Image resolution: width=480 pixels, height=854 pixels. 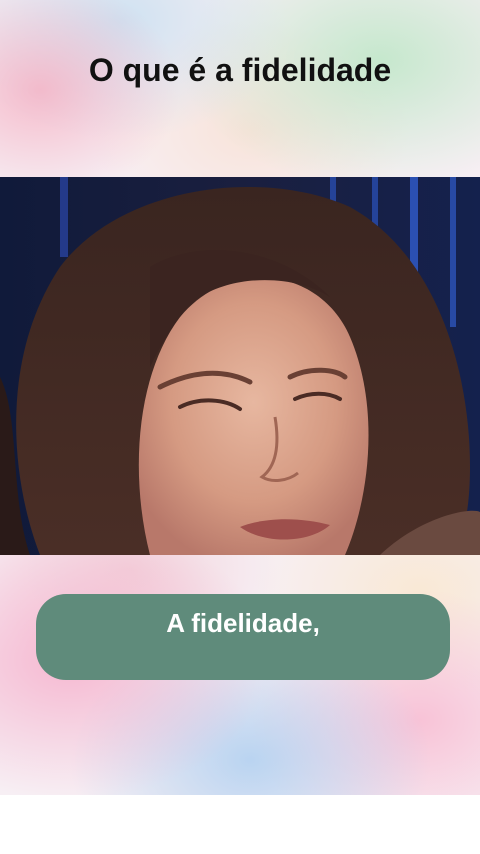 I want to click on caption-bubble: A fidelidade,, so click(x=243, y=637).